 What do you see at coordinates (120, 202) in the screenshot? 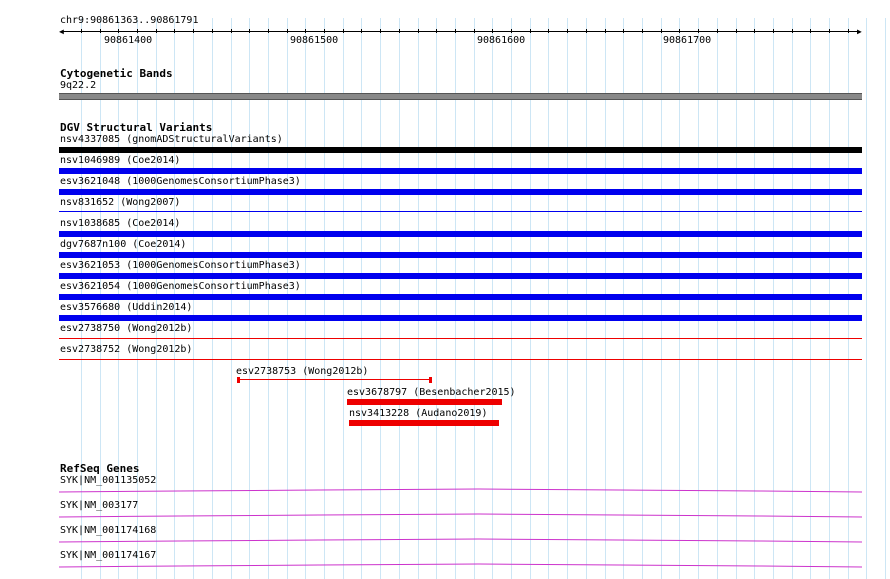
I see `dgv-row-label: nsv831652 (Wong2007)` at bounding box center [120, 202].